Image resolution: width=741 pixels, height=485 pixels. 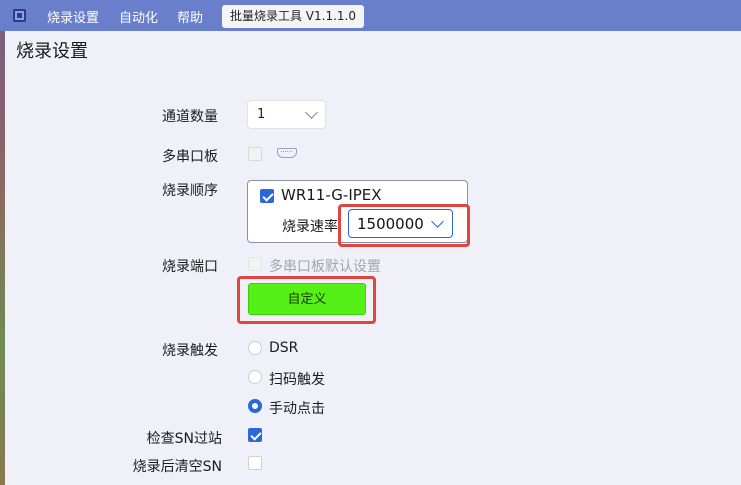 What do you see at coordinates (190, 267) in the screenshot?
I see `burn-port-label: 烧录端口` at bounding box center [190, 267].